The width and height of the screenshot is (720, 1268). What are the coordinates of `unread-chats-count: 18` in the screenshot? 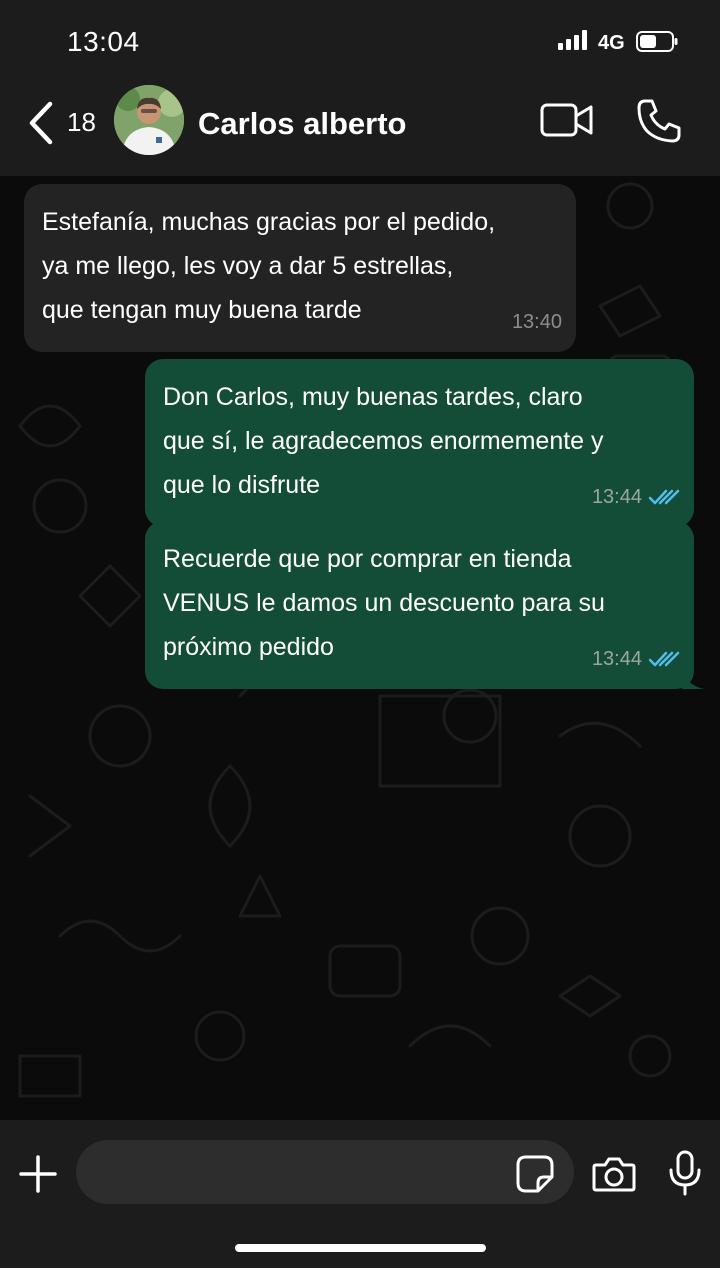 It's located at (81, 122).